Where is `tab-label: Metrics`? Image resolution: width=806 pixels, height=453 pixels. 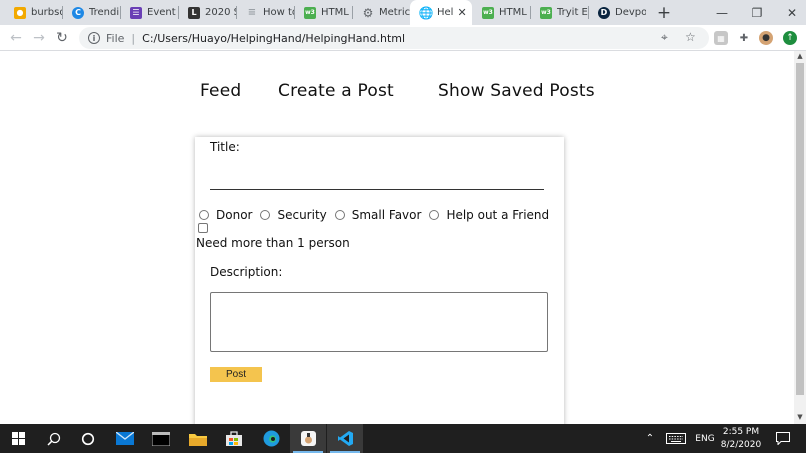
tab-label: Metrics is located at coordinates (394, 12).